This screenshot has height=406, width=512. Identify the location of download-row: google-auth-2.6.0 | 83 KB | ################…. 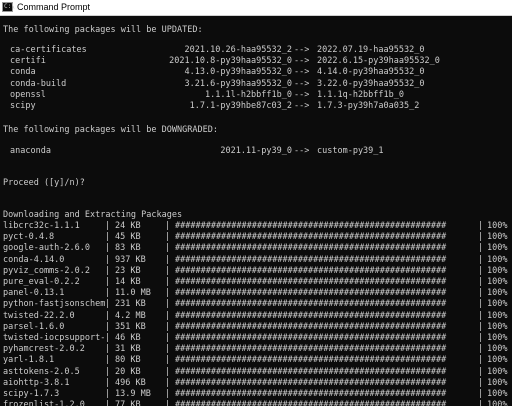
(256, 248).